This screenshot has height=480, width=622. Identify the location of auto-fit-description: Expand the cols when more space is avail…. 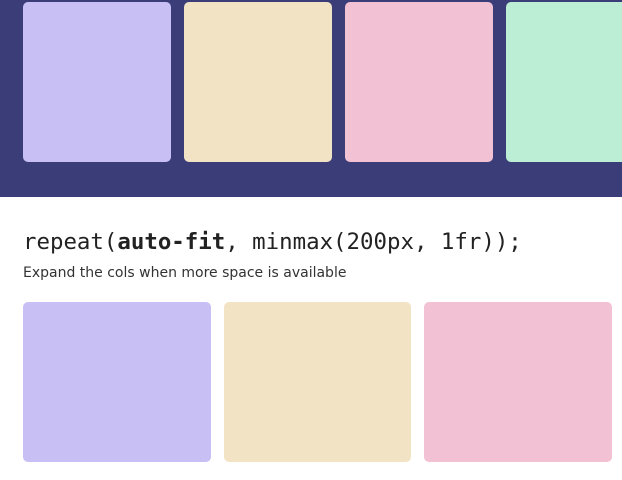
(185, 273).